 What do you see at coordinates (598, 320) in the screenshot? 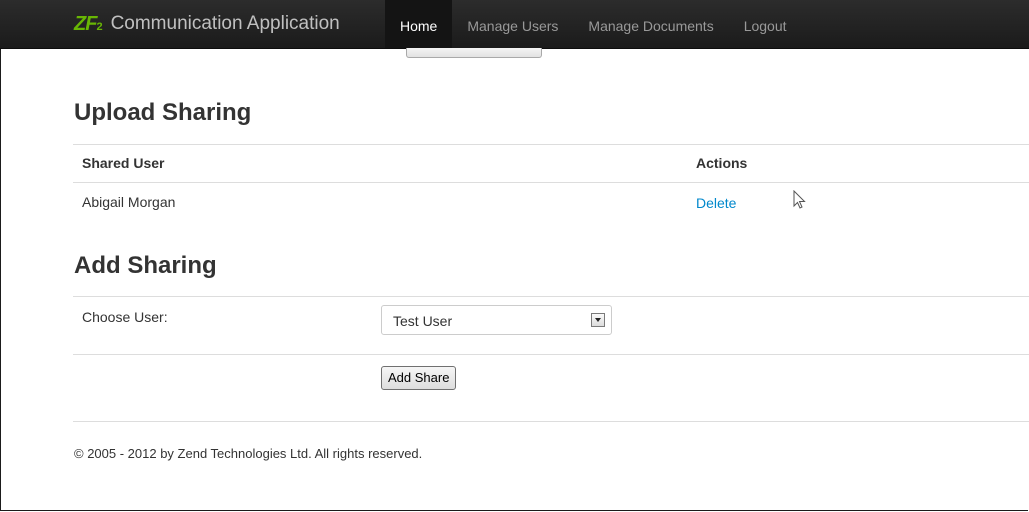
I see `chevron-down-icon` at bounding box center [598, 320].